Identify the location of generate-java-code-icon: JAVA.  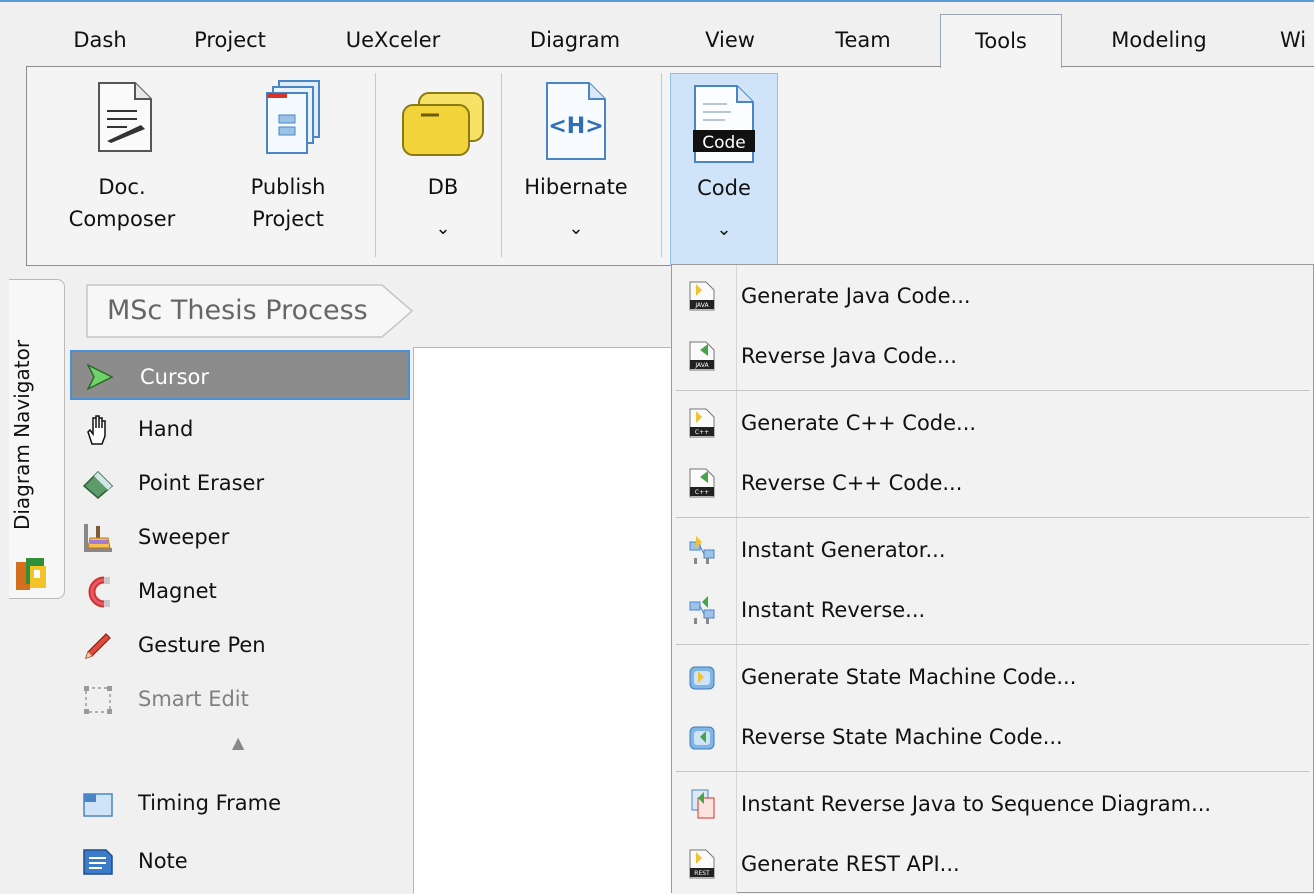
(702, 296).